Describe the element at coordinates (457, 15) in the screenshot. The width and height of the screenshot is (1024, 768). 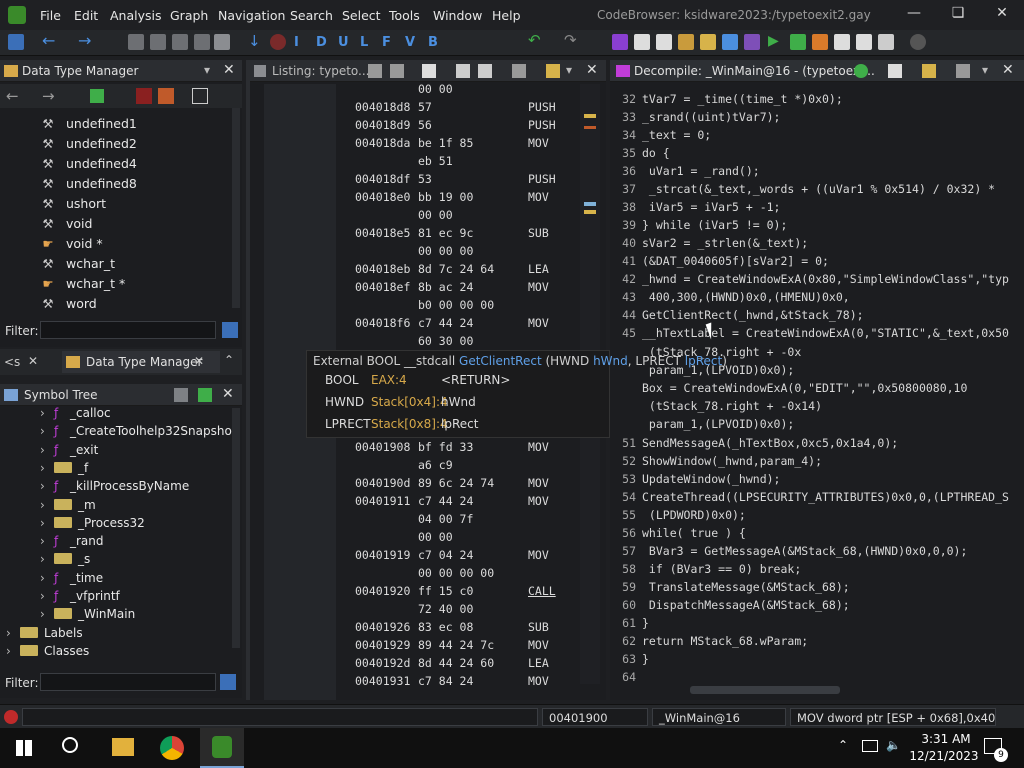
I see `menu-window: Window` at that location.